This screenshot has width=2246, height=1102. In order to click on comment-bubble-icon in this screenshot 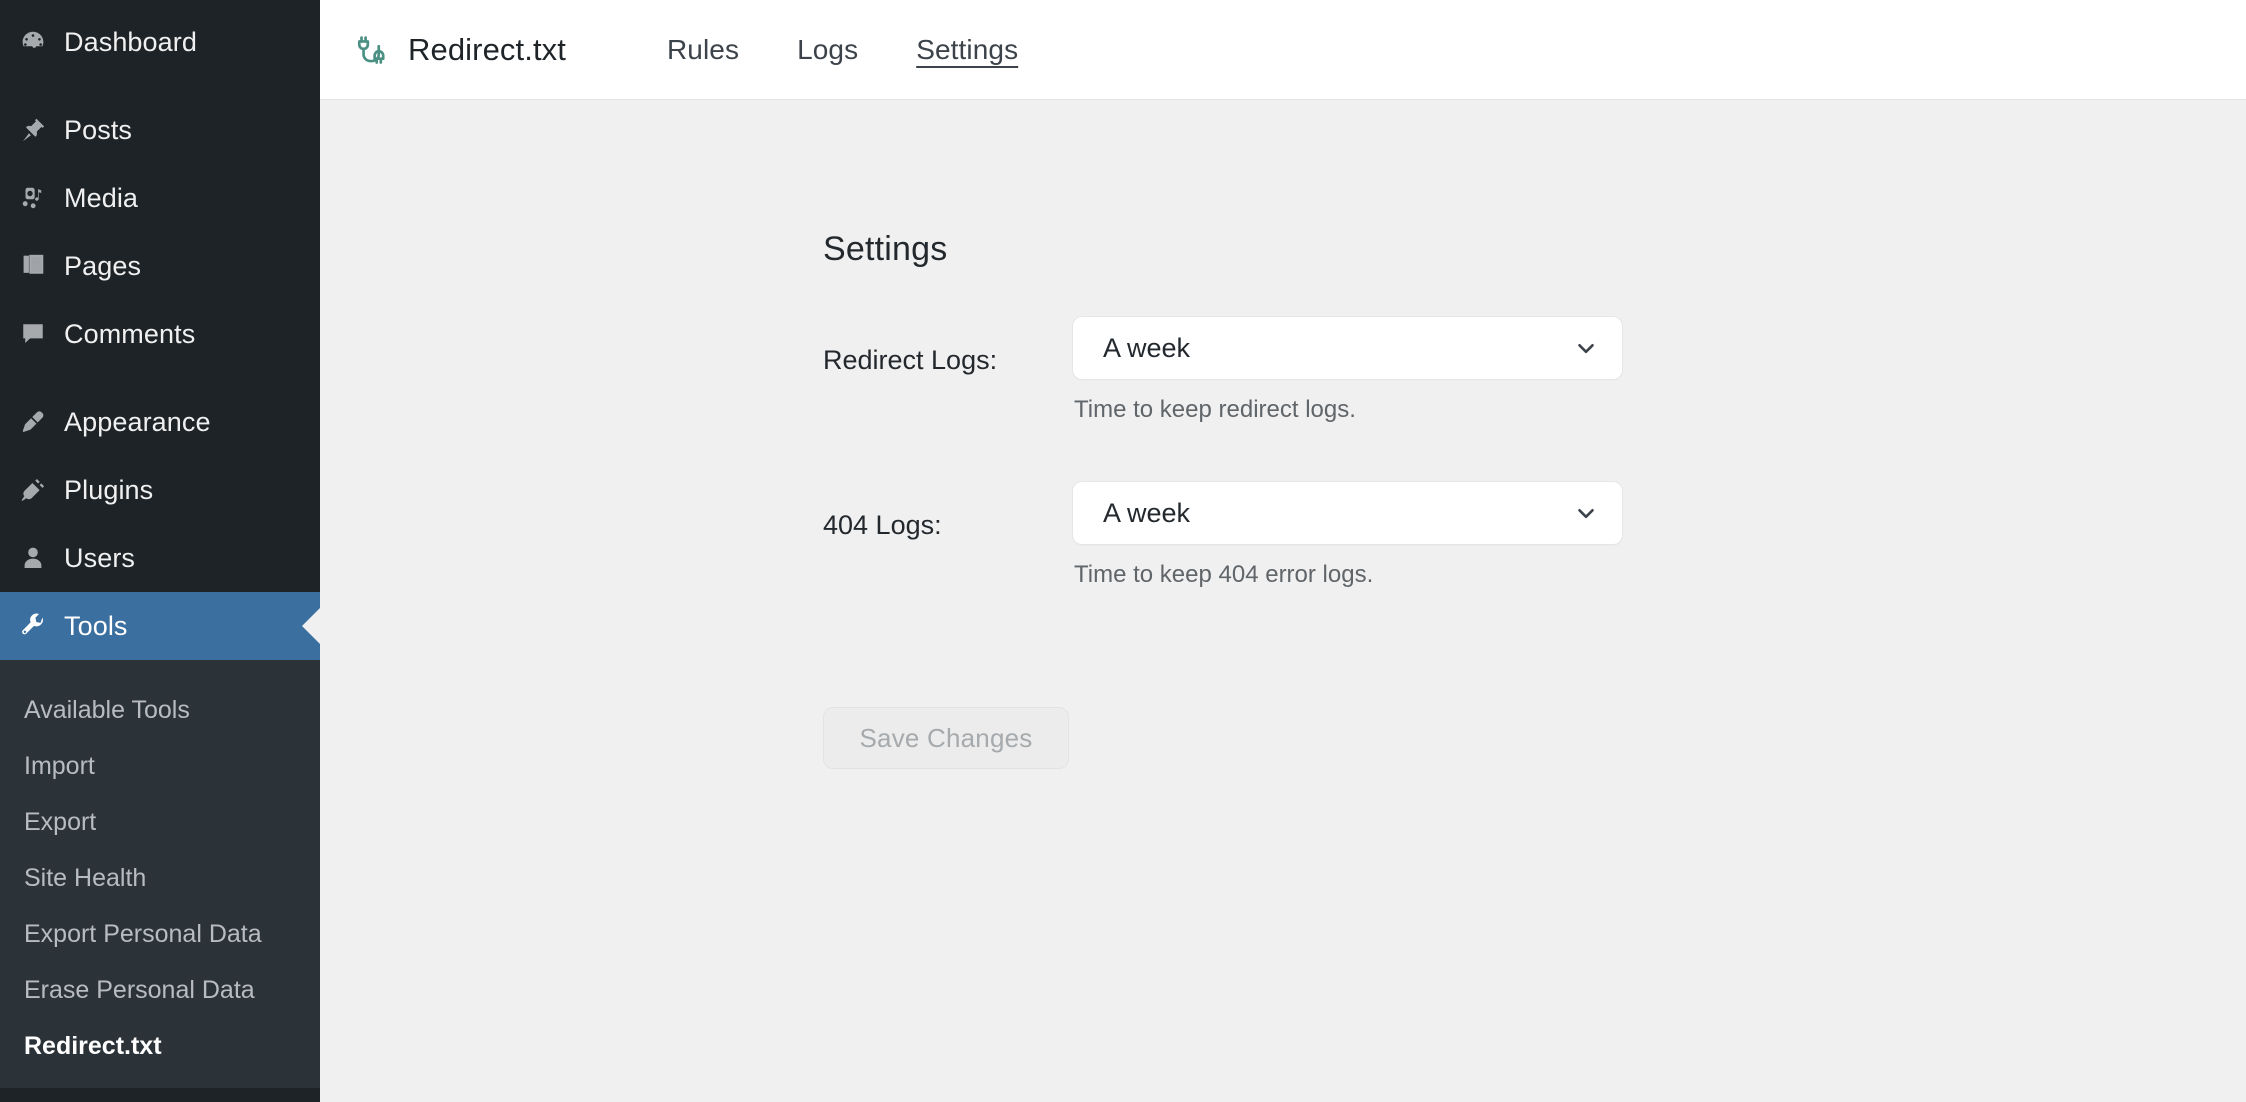, I will do `click(40, 334)`.